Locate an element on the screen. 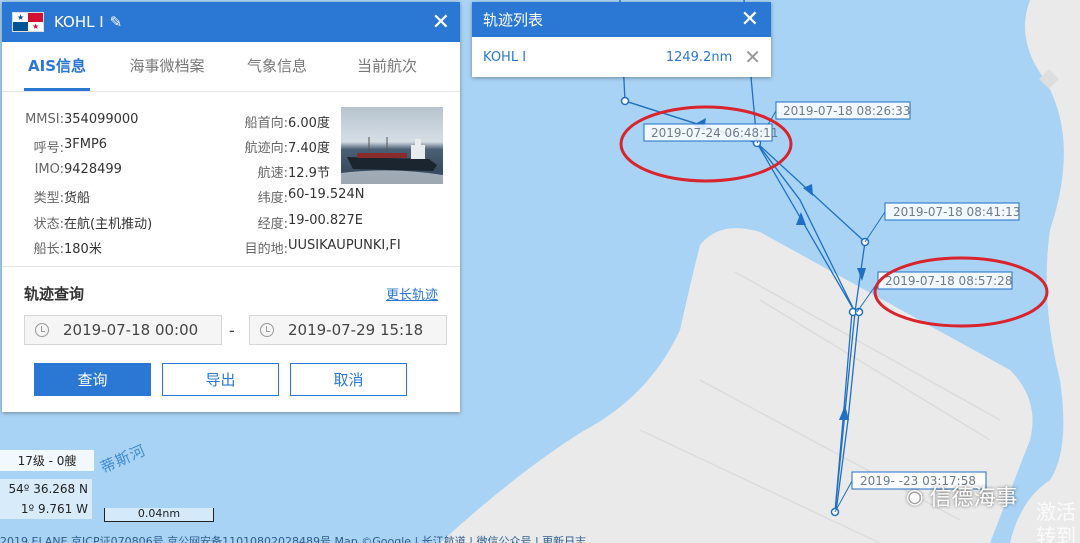 The image size is (1080, 543). panama-flag-icon: ★ ★ is located at coordinates (28, 22).